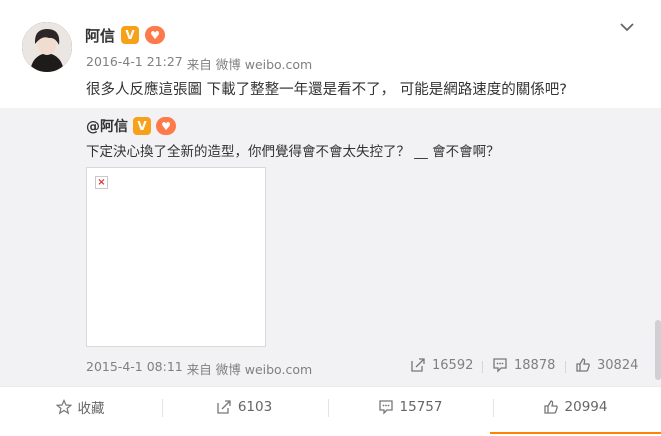 This screenshot has height=436, width=661. I want to click on repost-comment-count: 18878, so click(535, 365).